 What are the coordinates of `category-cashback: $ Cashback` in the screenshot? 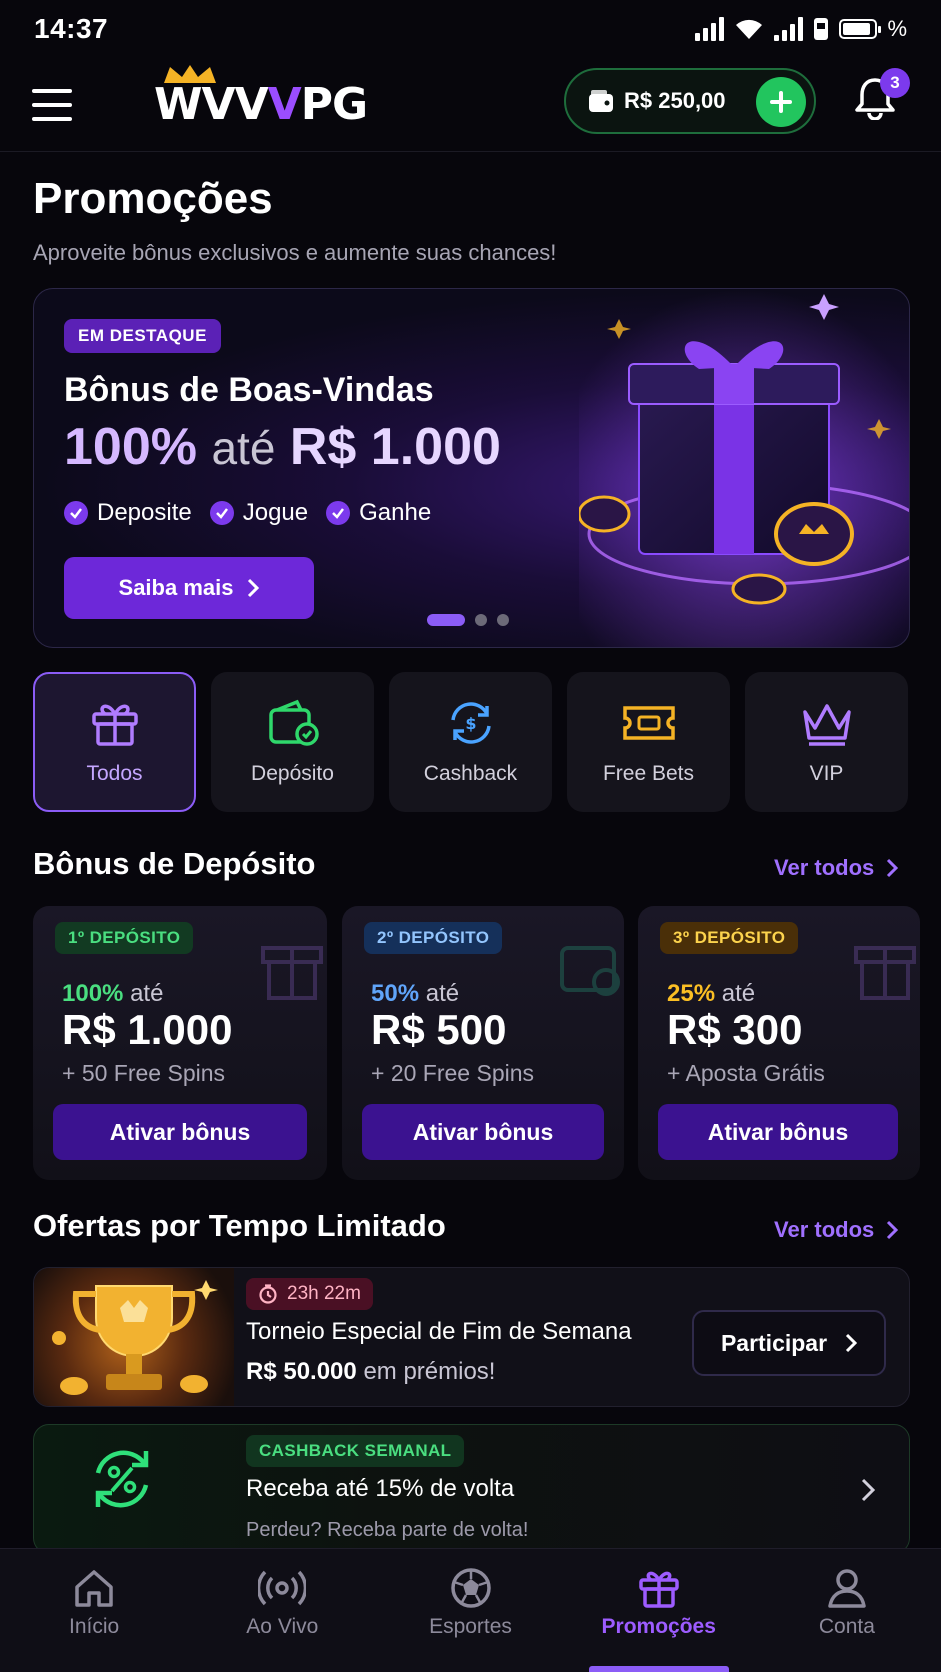 It's located at (470, 742).